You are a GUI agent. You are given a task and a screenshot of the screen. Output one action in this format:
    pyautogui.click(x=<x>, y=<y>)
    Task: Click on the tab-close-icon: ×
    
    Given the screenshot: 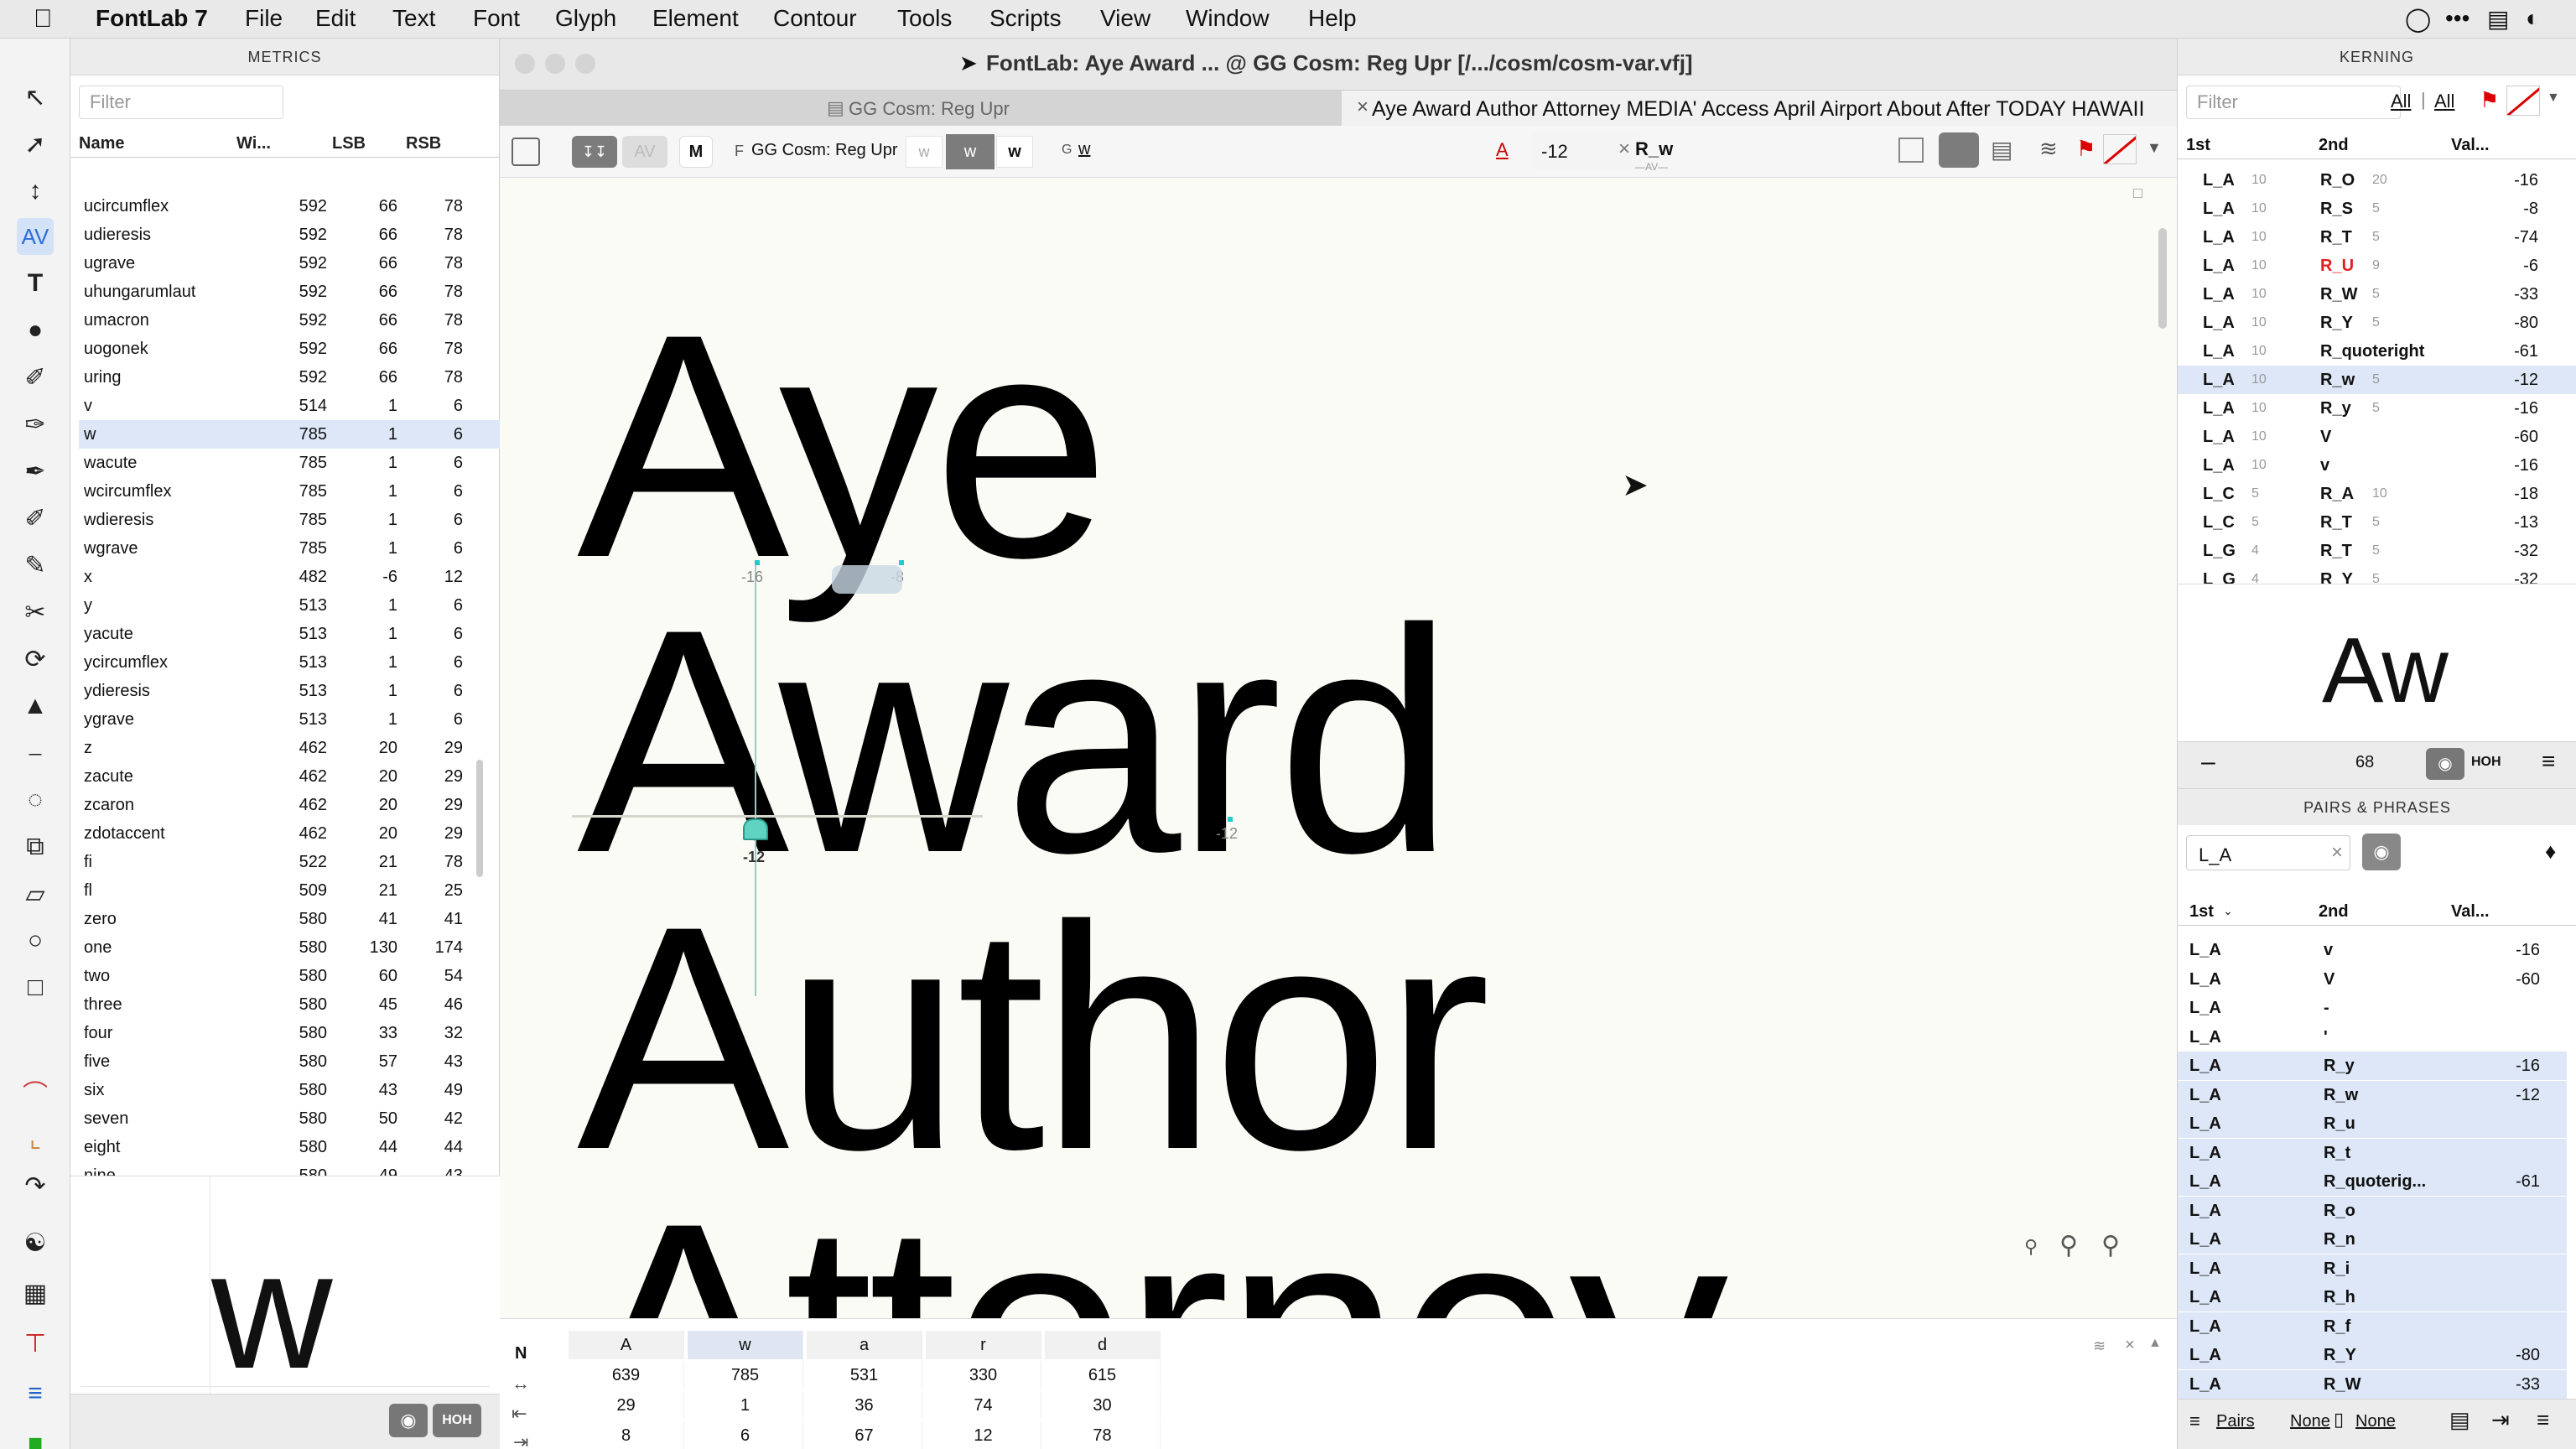 What is the action you would take?
    pyautogui.click(x=1362, y=107)
    